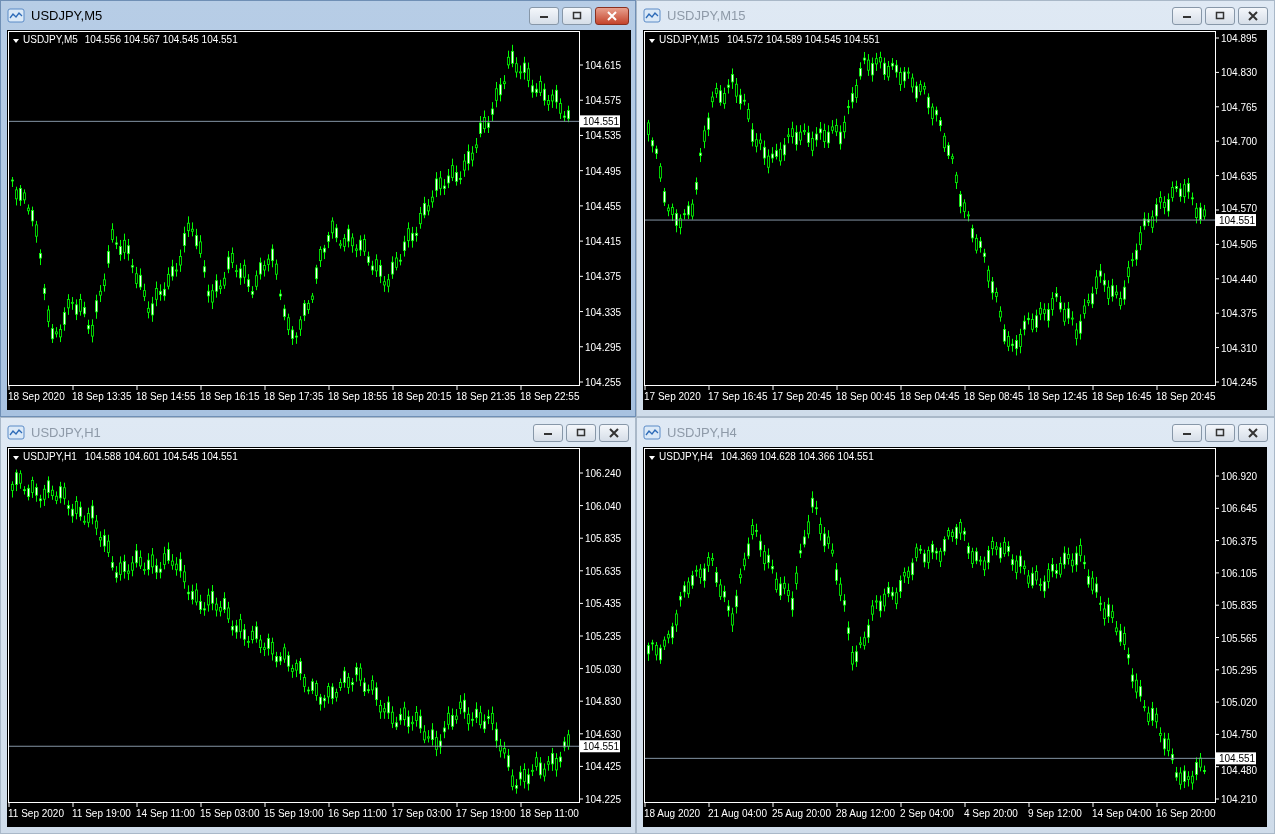 This screenshot has height=834, width=1275. What do you see at coordinates (603, 734) in the screenshot?
I see `price-axis-label: 104.630` at bounding box center [603, 734].